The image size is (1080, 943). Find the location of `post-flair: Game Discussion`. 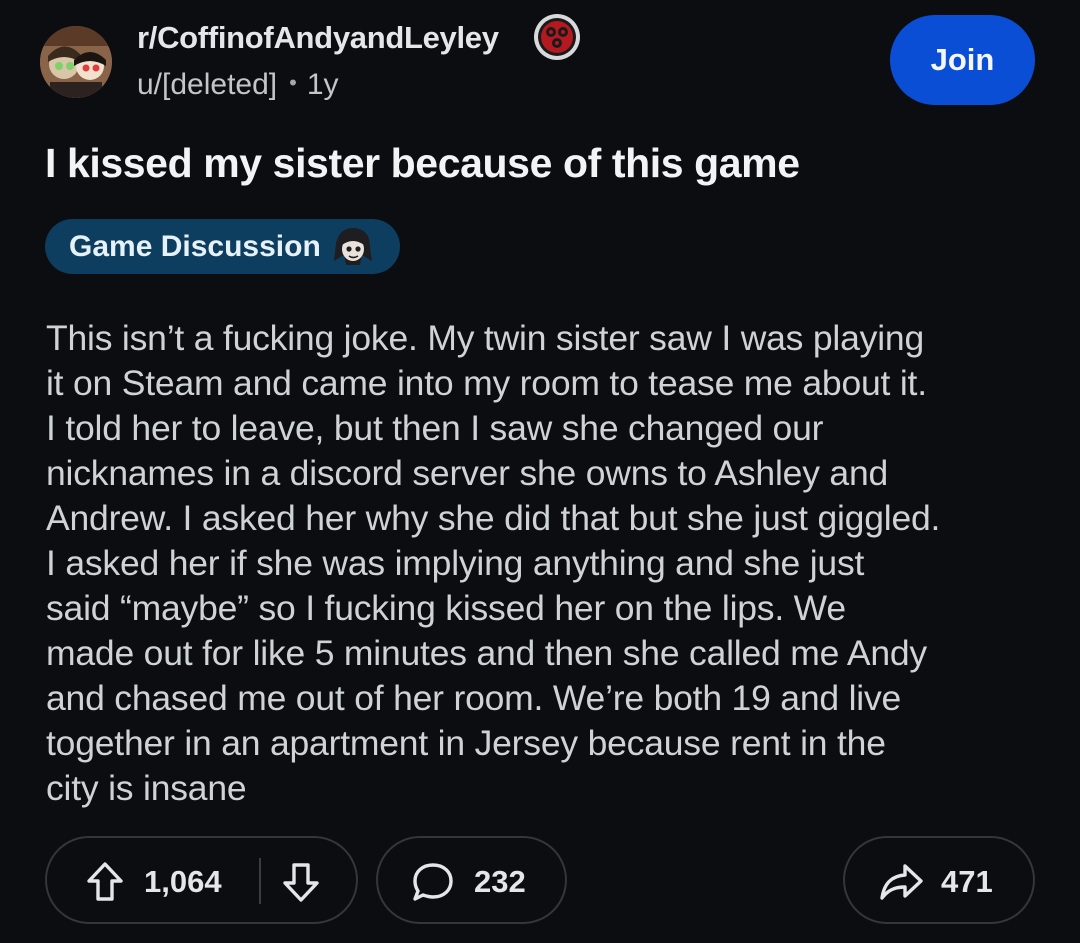

post-flair: Game Discussion is located at coordinates (222, 246).